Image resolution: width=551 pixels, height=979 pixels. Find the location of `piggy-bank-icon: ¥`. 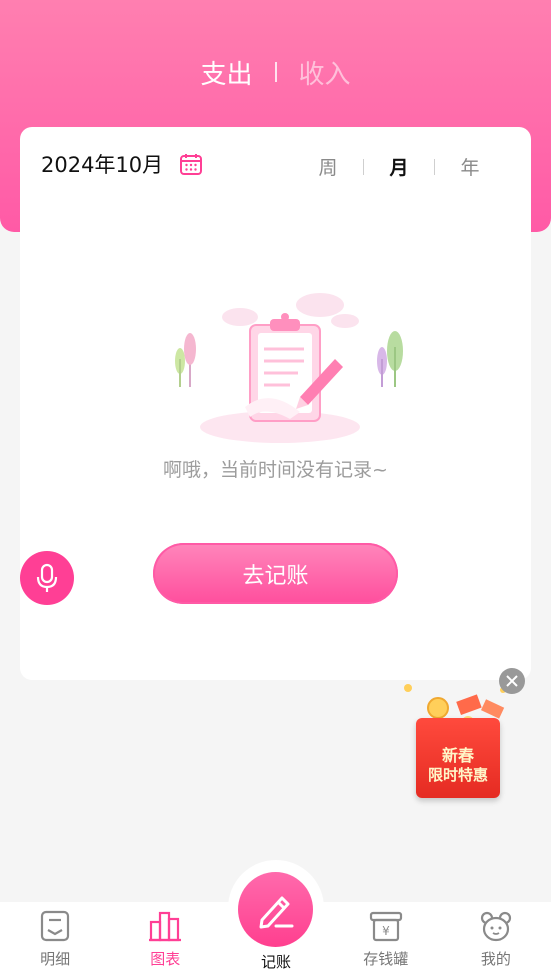

piggy-bank-icon: ¥ is located at coordinates (385, 926).